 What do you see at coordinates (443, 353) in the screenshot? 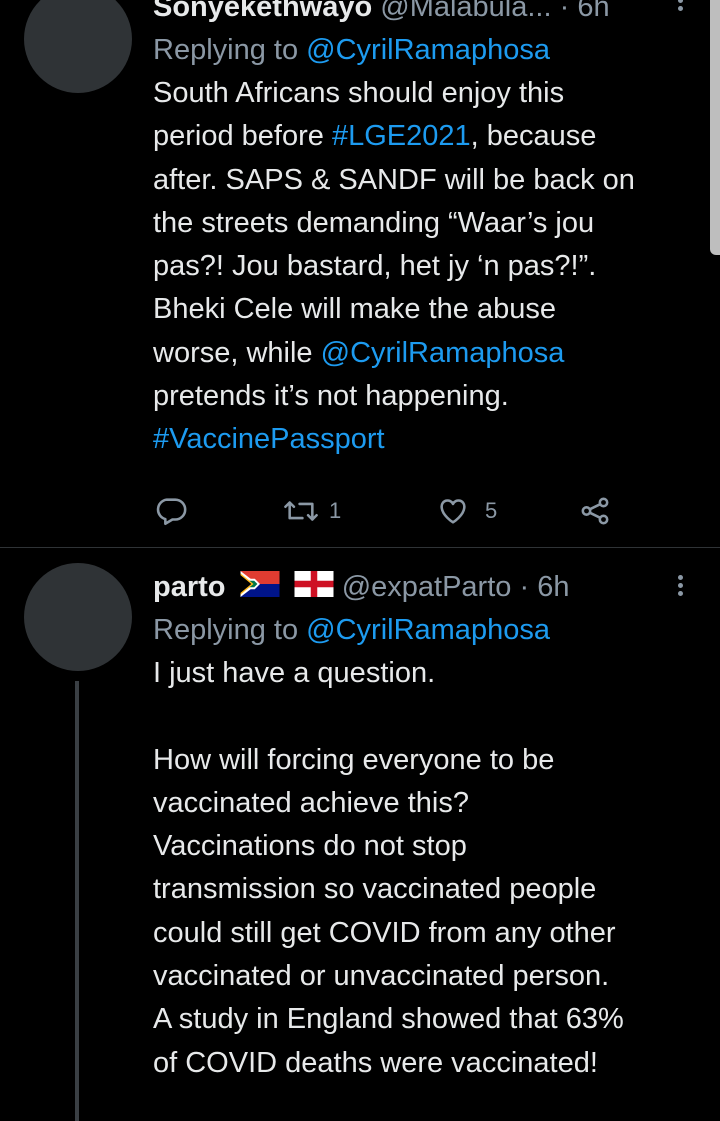
I see `mention-link: @CyrilRamaphosa` at bounding box center [443, 353].